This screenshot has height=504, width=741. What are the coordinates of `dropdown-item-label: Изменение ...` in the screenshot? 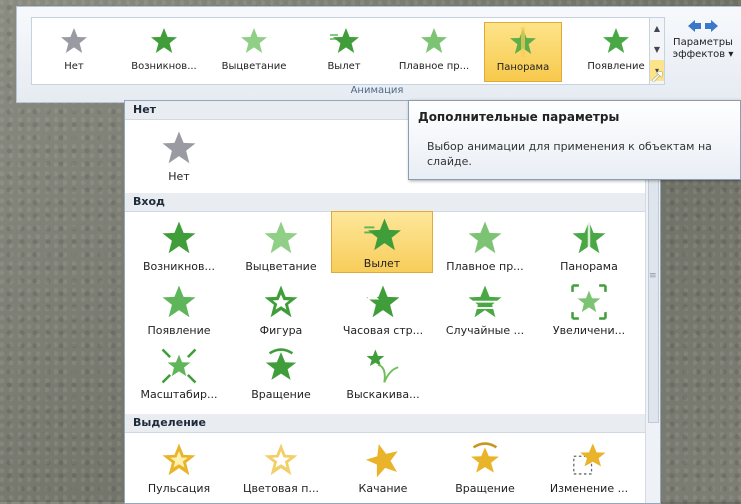 It's located at (589, 488).